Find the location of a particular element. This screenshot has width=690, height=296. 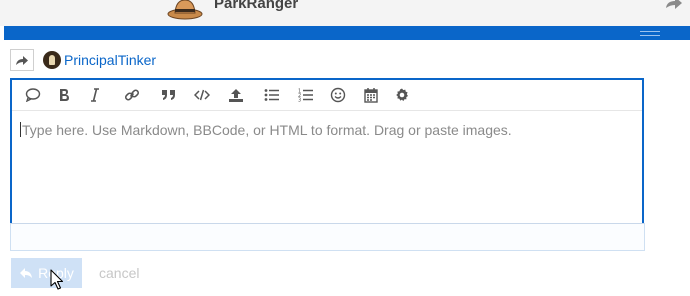

reply-to-action-button is located at coordinates (22, 60).